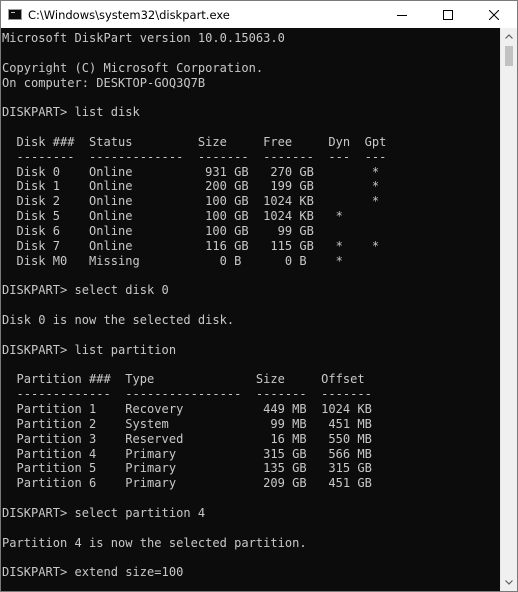 This screenshot has height=592, width=518. What do you see at coordinates (191, 171) in the screenshot?
I see `console-line: Disk 0 Online 931 GB 270 GB *` at bounding box center [191, 171].